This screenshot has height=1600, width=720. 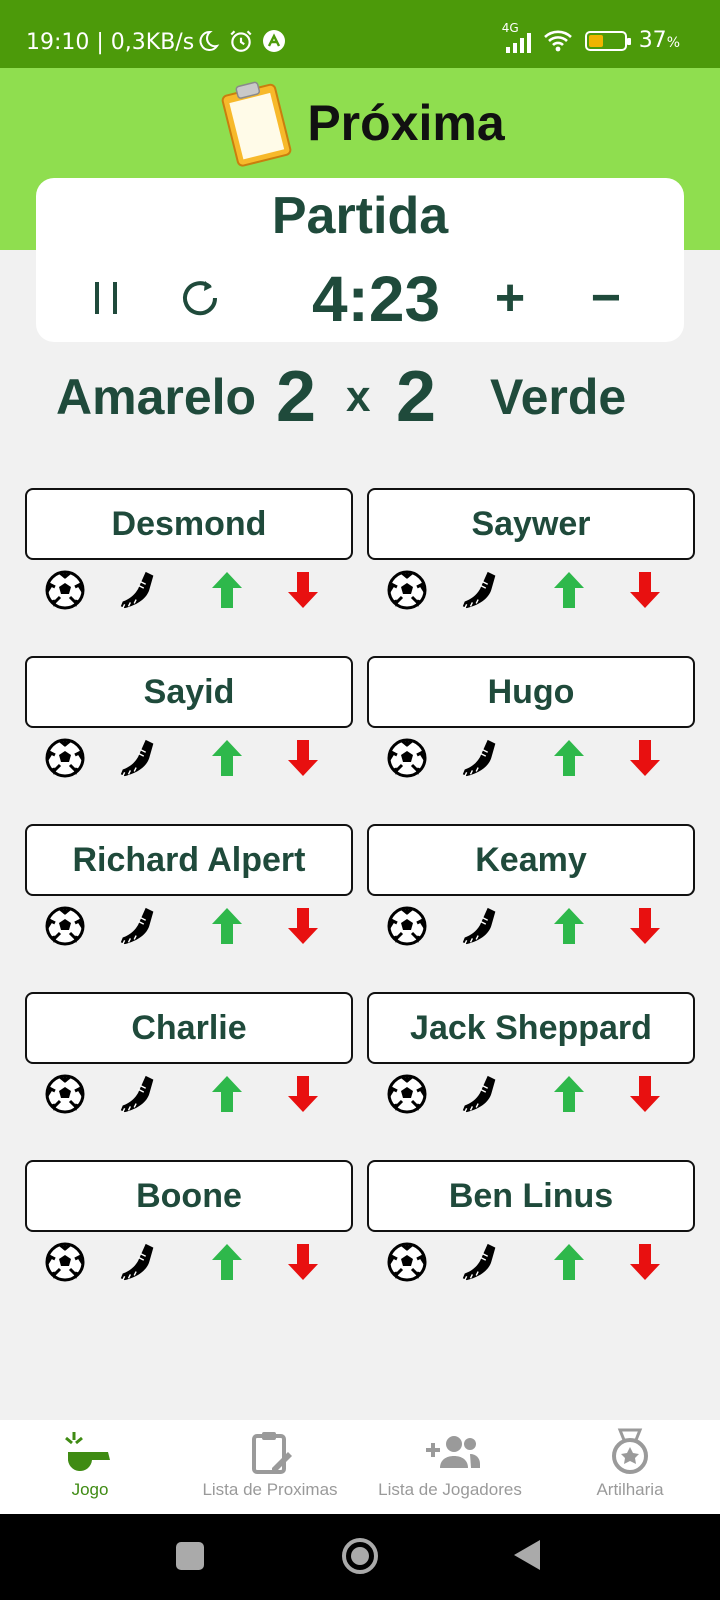 I want to click on player-card: Charlie, so click(x=189, y=1076).